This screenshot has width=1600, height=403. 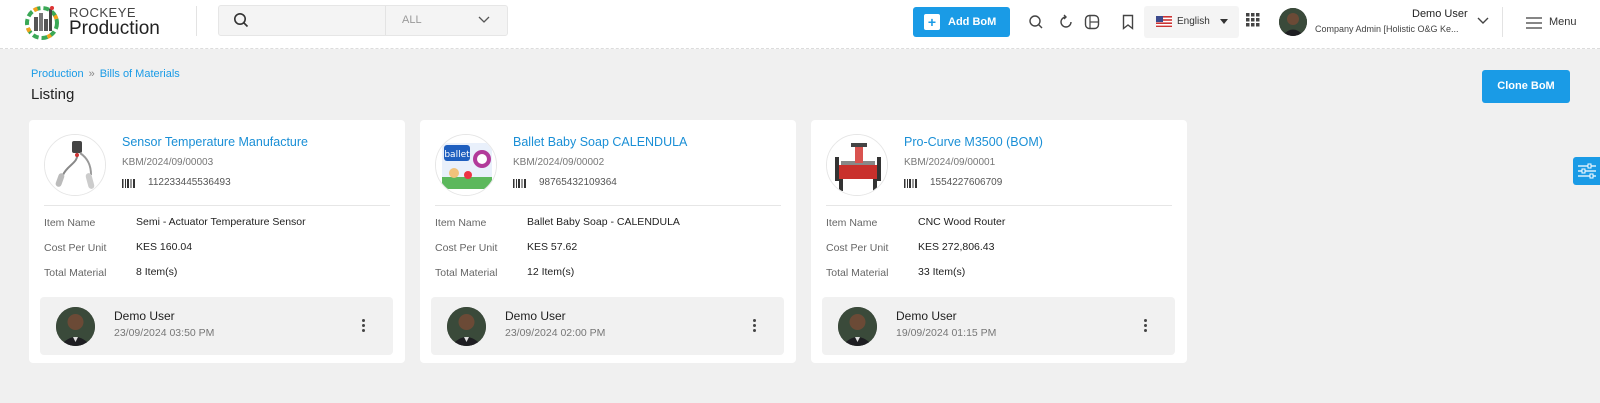 I want to click on language-label: English, so click(x=1193, y=21).